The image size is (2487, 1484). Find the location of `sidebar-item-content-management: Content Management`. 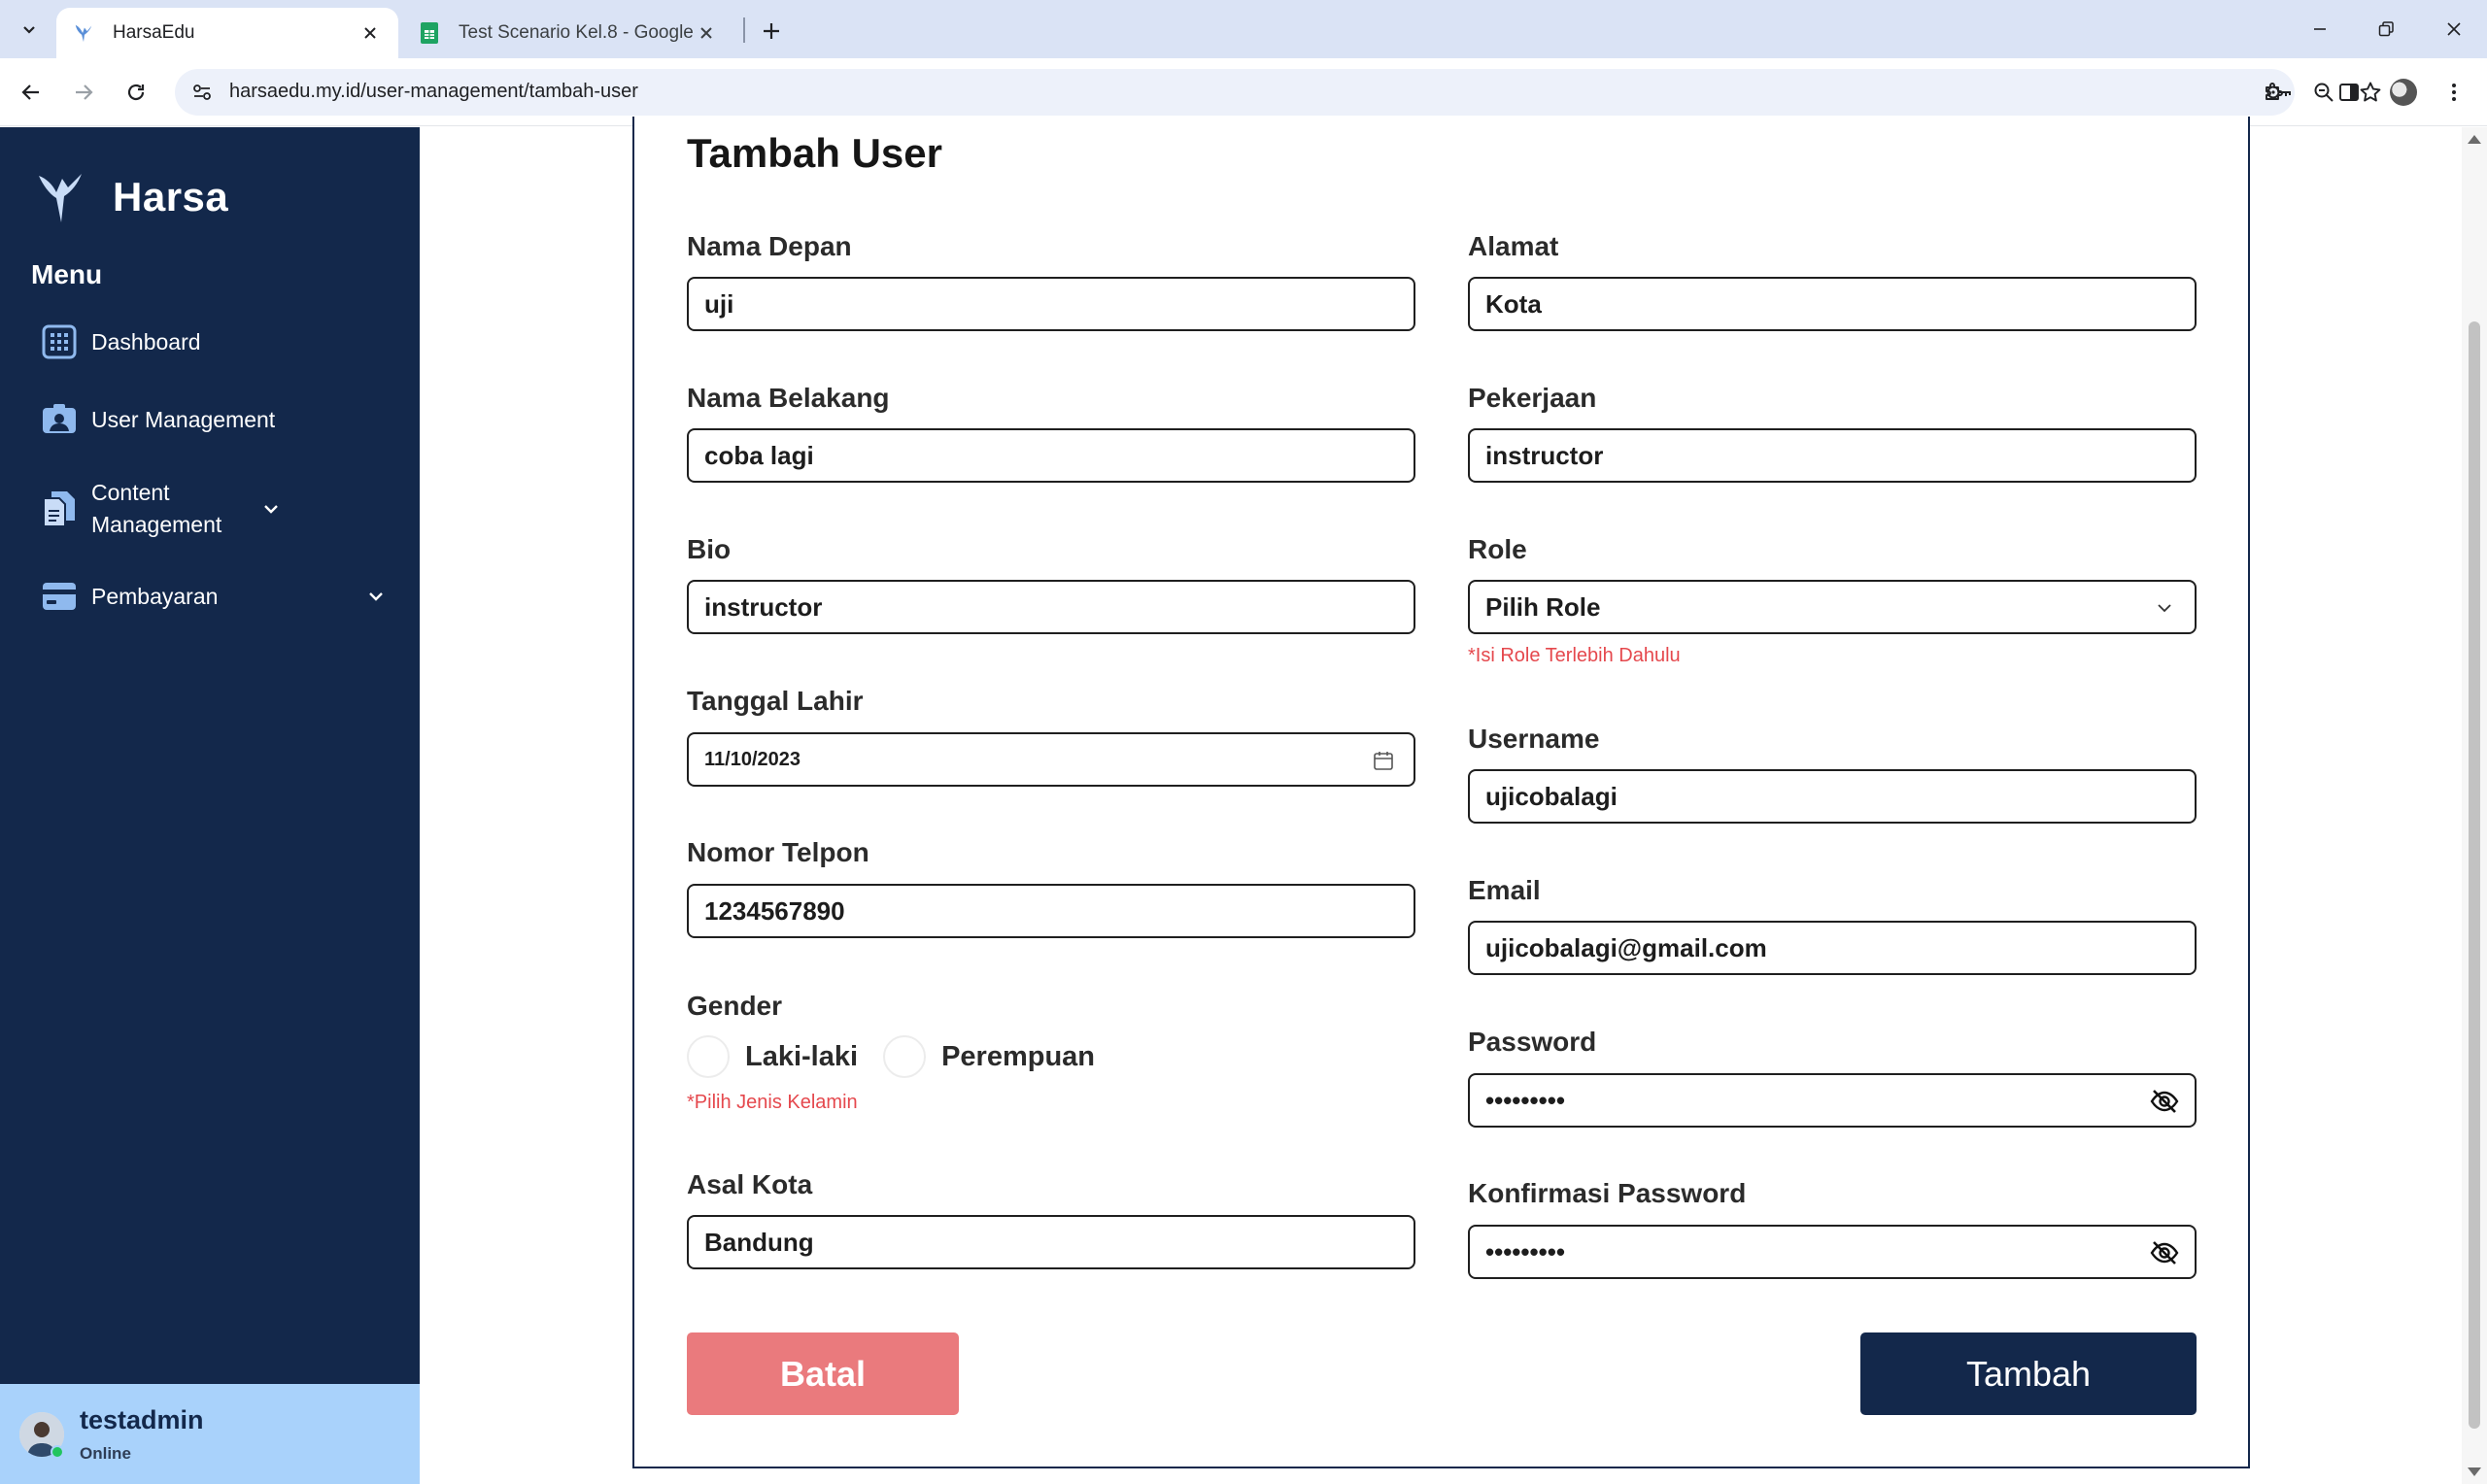

sidebar-item-content-management: Content Management is located at coordinates (216, 509).